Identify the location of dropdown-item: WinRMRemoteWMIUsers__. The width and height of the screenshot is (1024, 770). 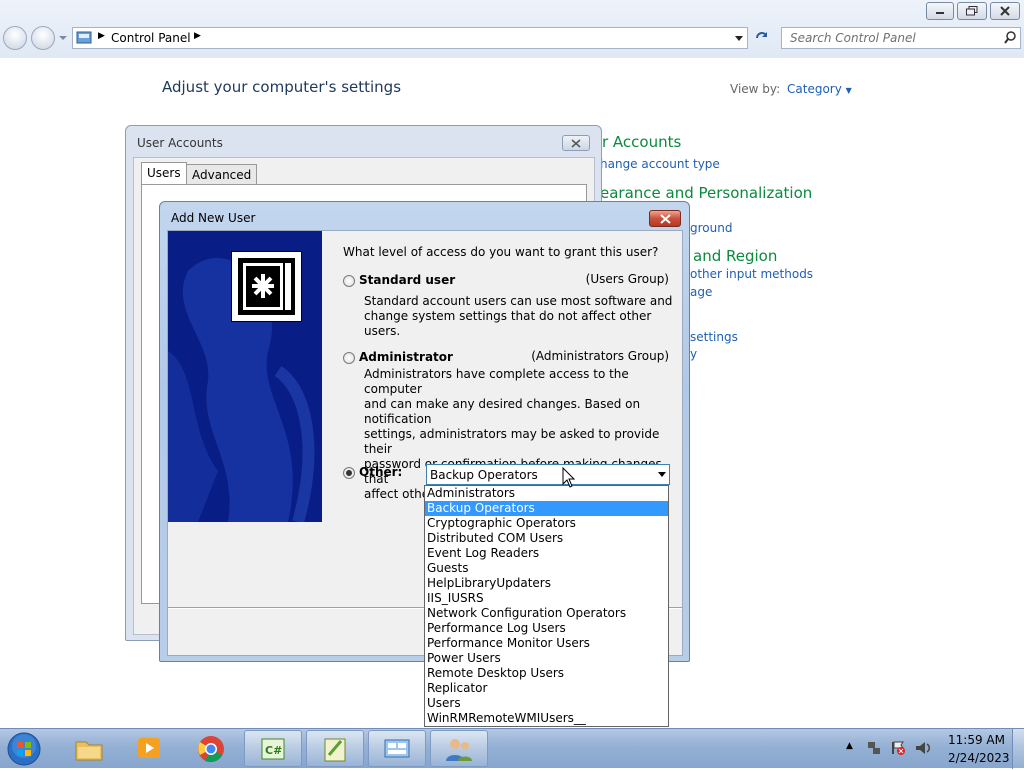
(546, 718).